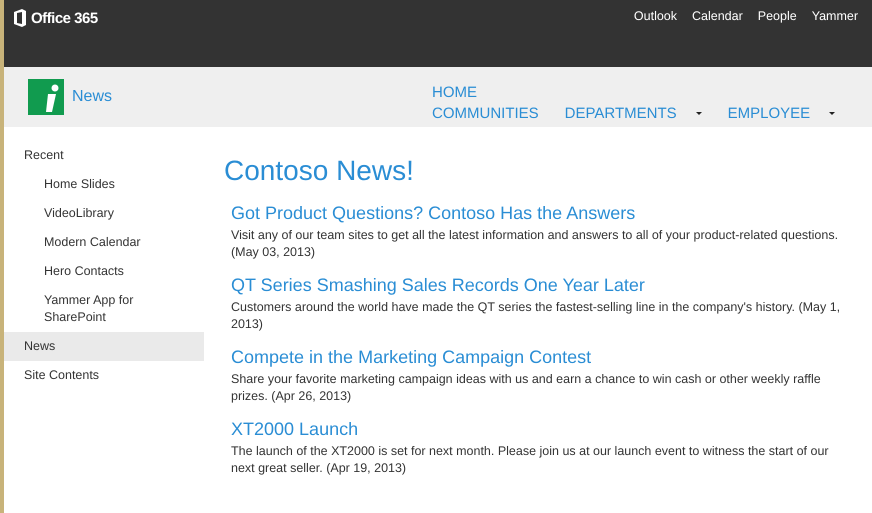 Image resolution: width=872 pixels, height=513 pixels. I want to click on office-logo-icon, so click(20, 18).